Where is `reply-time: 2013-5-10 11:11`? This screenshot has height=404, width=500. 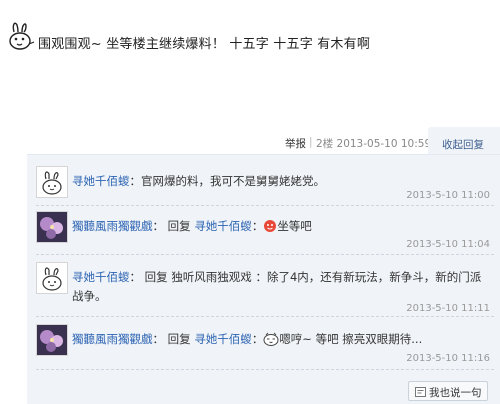 reply-time: 2013-5-10 11:11 is located at coordinates (448, 308).